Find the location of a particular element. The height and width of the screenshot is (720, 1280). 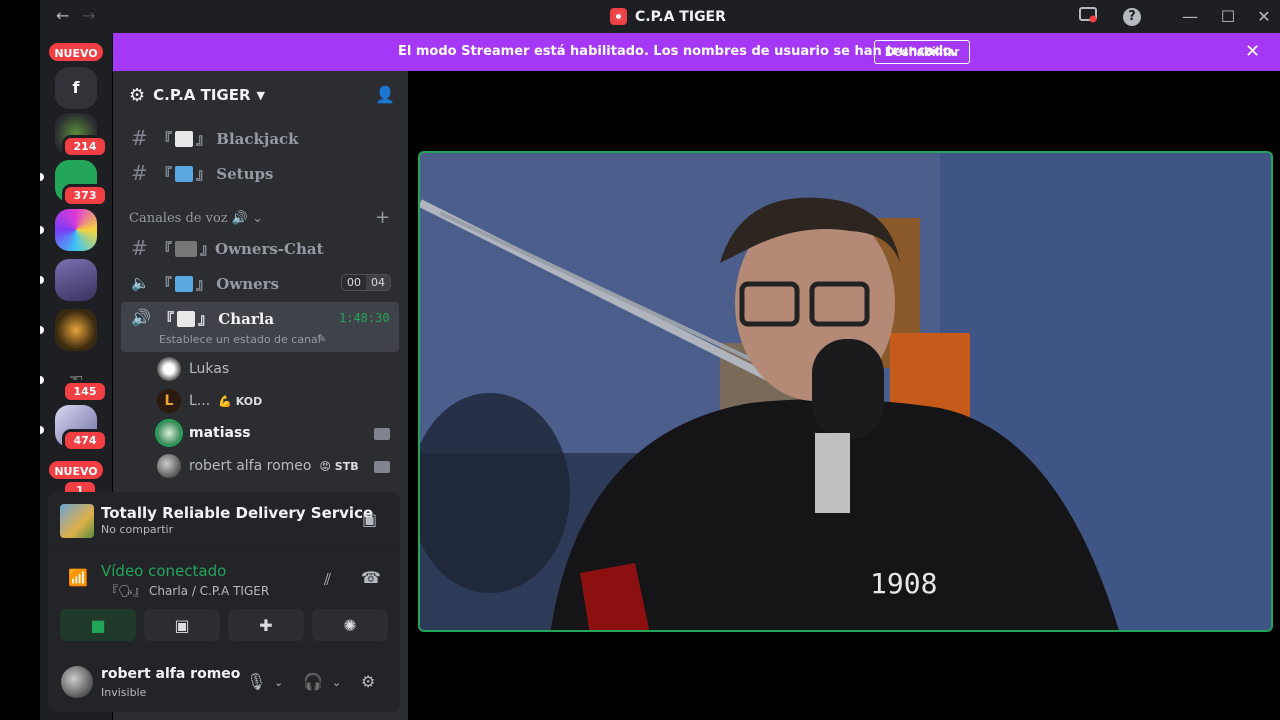

maximize-icon: ☐ is located at coordinates (1228, 17).